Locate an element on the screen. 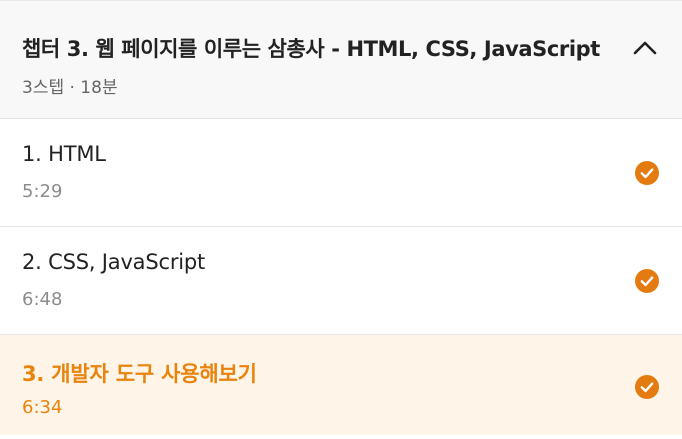  lesson-title: 2. CSS, JavaScript is located at coordinates (114, 262).